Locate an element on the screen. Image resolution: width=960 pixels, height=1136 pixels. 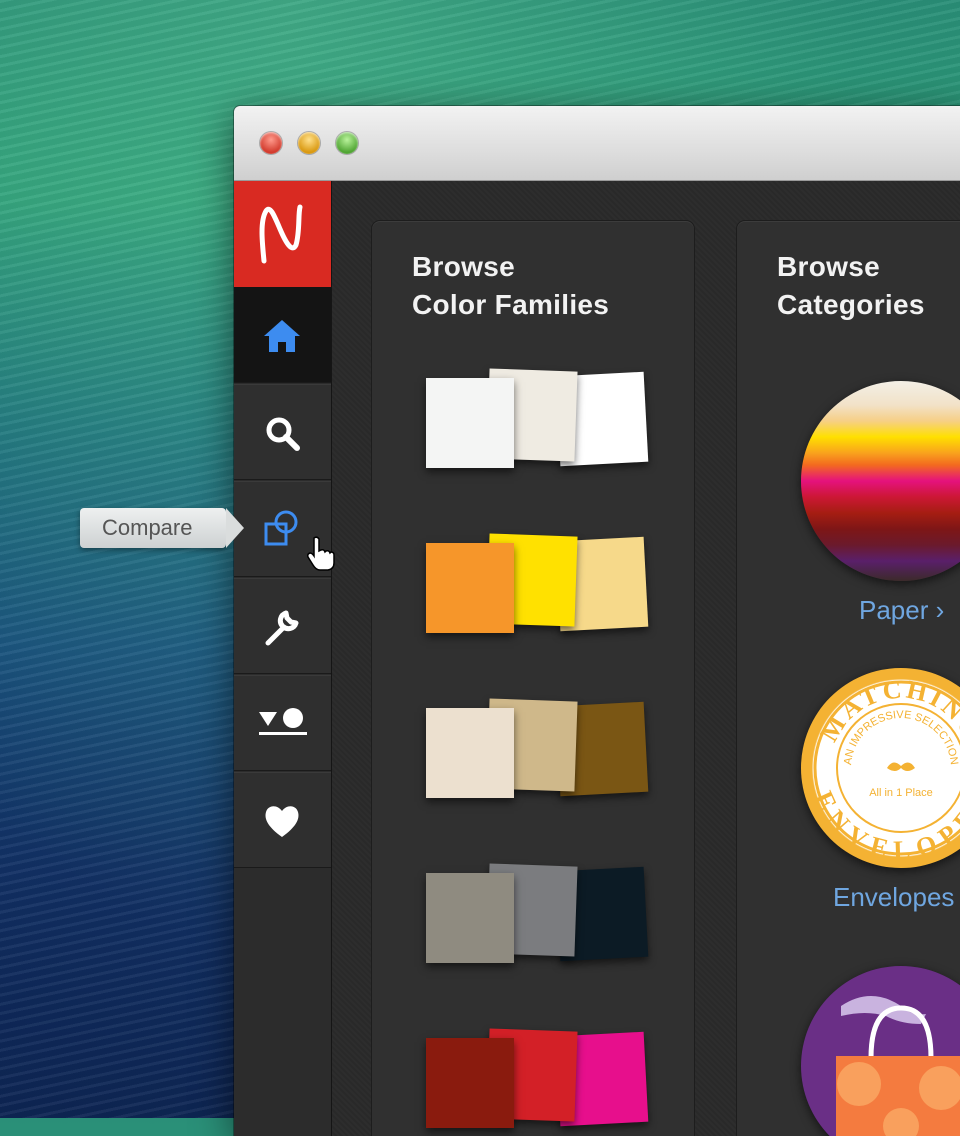
wrench-icon is located at coordinates (282, 628).